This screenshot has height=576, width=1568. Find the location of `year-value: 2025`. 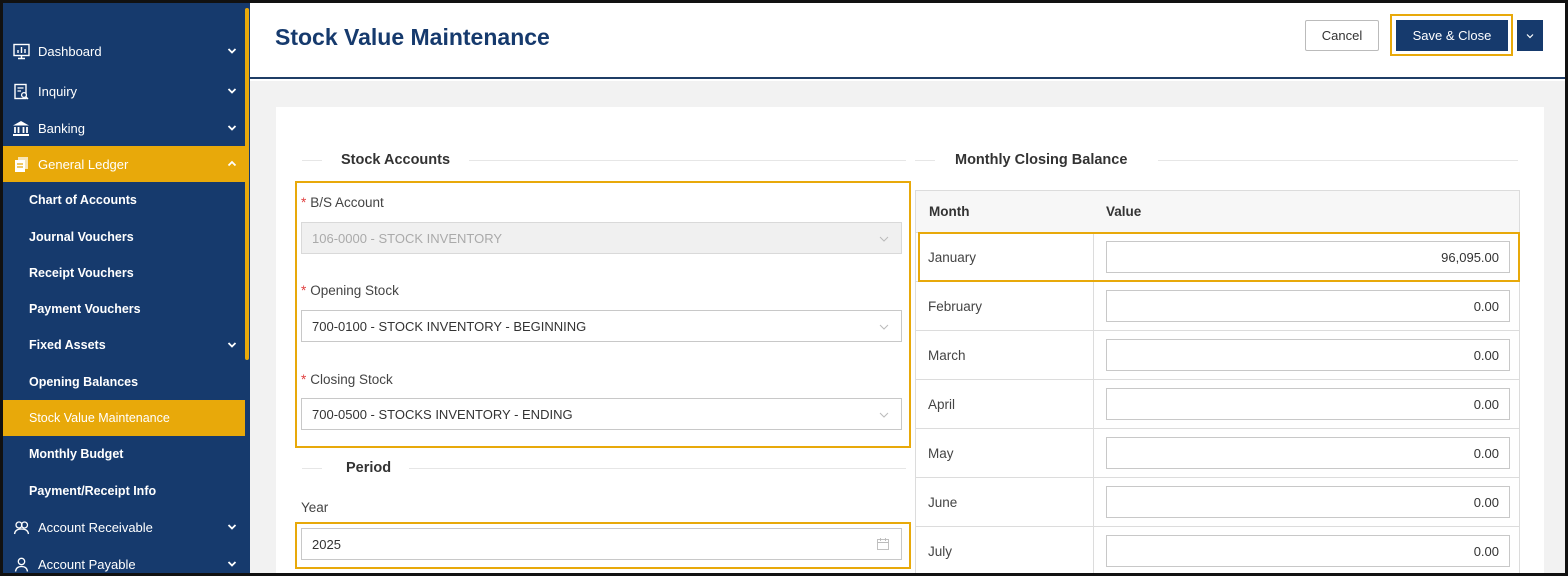

year-value: 2025 is located at coordinates (326, 544).